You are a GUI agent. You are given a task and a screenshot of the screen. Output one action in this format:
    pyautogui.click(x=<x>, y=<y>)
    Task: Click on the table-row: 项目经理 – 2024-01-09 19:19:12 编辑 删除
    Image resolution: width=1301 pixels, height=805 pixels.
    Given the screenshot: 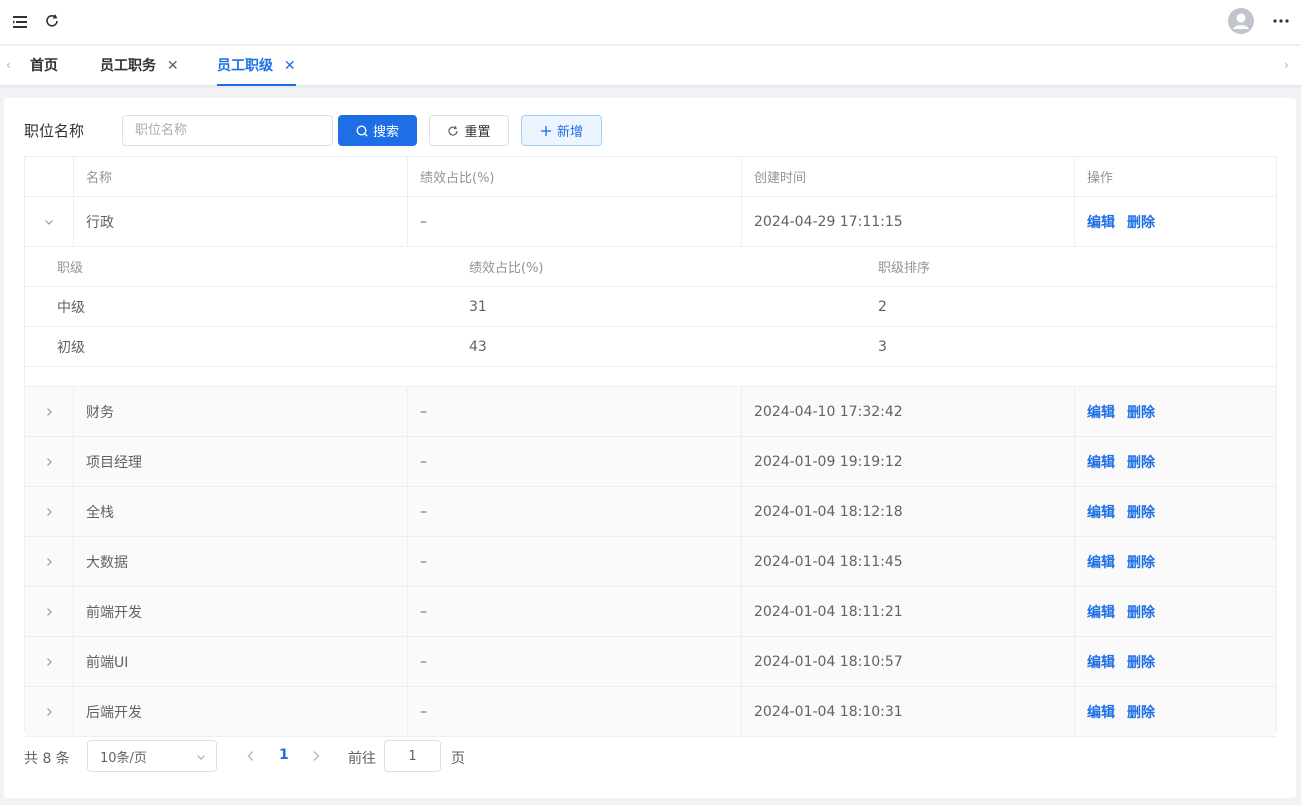 What is the action you would take?
    pyautogui.click(x=650, y=462)
    